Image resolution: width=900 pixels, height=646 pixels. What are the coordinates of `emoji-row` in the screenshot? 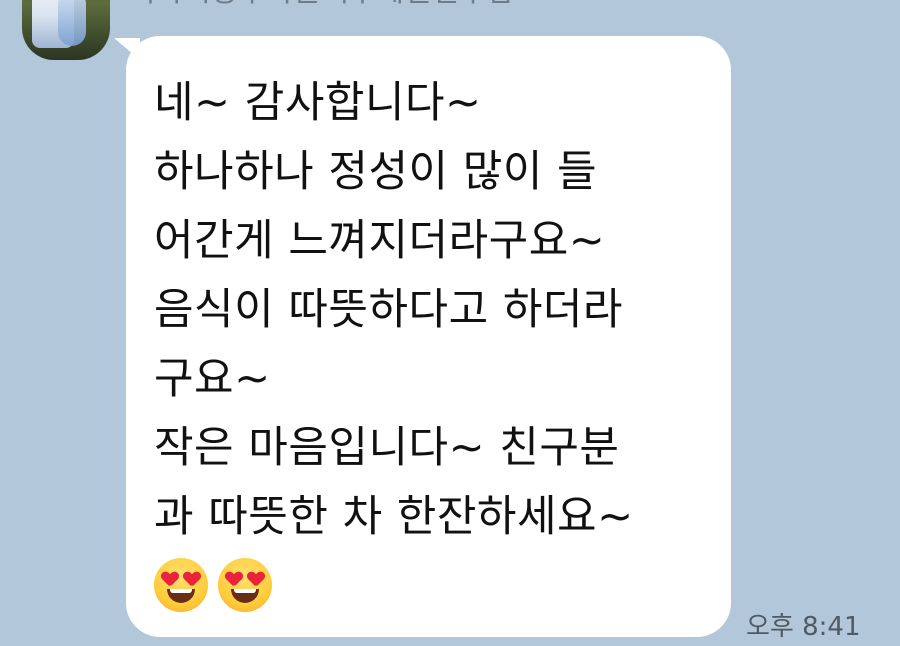 It's located at (433, 585).